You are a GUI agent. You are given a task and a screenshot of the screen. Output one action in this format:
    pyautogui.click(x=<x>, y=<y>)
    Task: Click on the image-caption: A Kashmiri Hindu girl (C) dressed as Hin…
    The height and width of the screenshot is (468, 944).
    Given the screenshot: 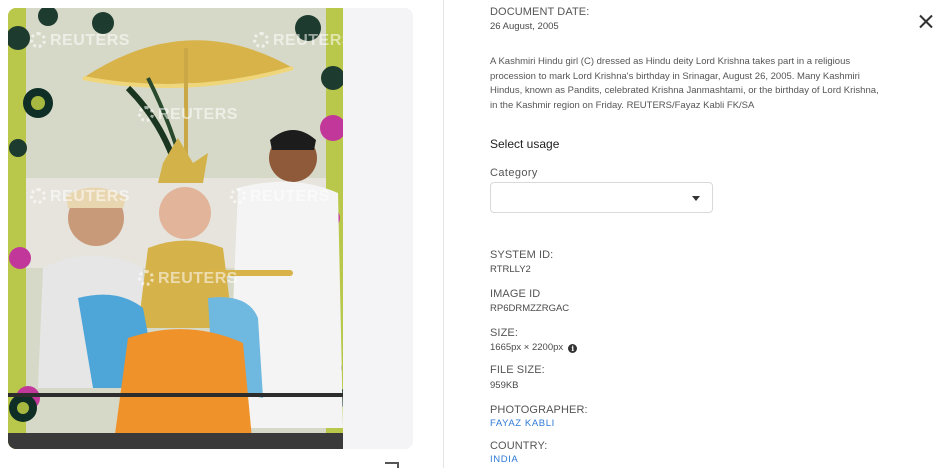 What is the action you would take?
    pyautogui.click(x=684, y=83)
    